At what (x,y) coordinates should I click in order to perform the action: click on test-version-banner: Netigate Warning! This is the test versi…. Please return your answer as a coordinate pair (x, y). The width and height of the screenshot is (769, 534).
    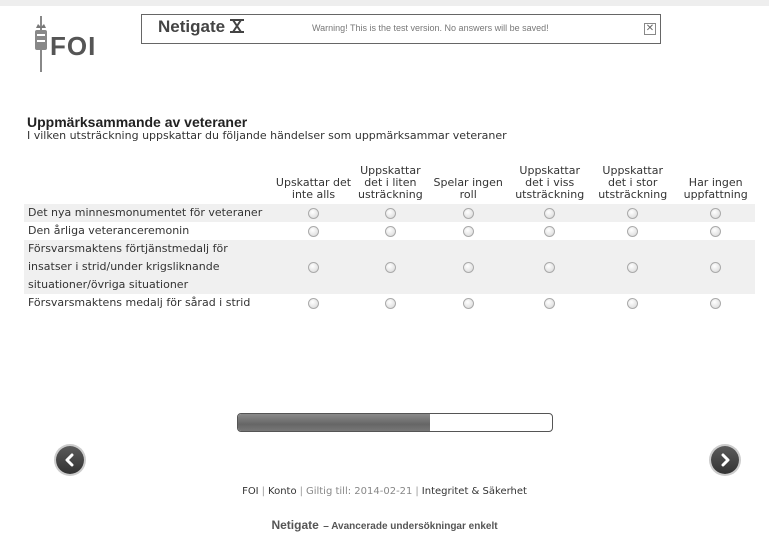
    Looking at the image, I should click on (401, 29).